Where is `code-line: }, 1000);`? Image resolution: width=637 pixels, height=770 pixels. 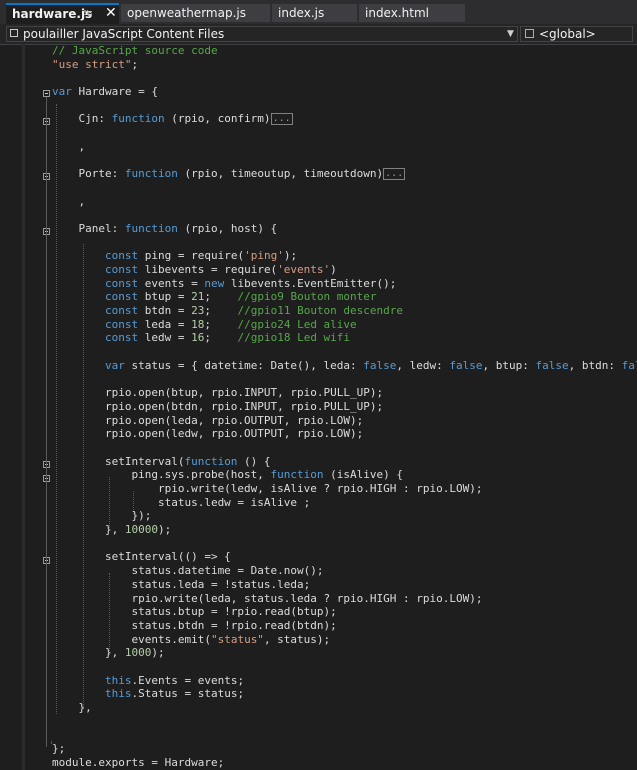
code-line: }, 1000); is located at coordinates (108, 653).